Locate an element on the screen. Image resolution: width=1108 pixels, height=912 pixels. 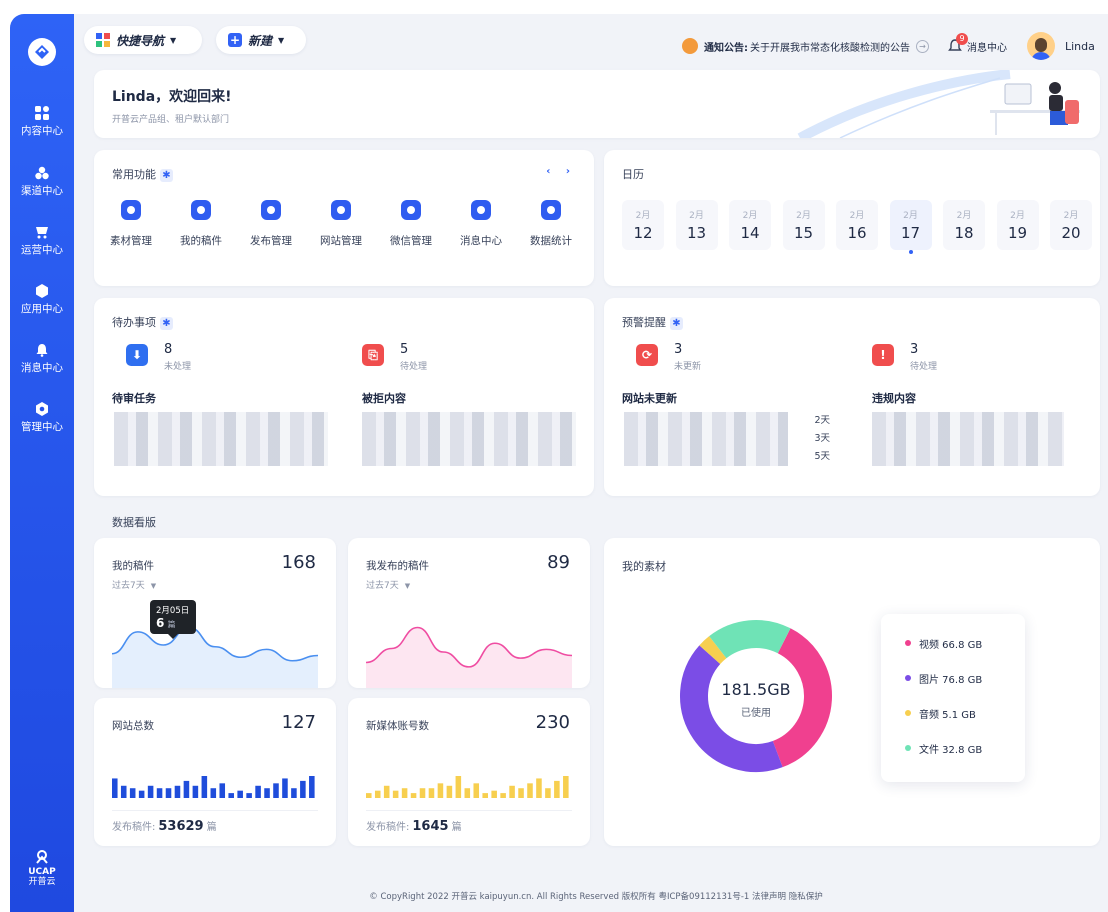
notice-text: 关于开展我市常态化核酸检测的公告 is located at coordinates (830, 48).